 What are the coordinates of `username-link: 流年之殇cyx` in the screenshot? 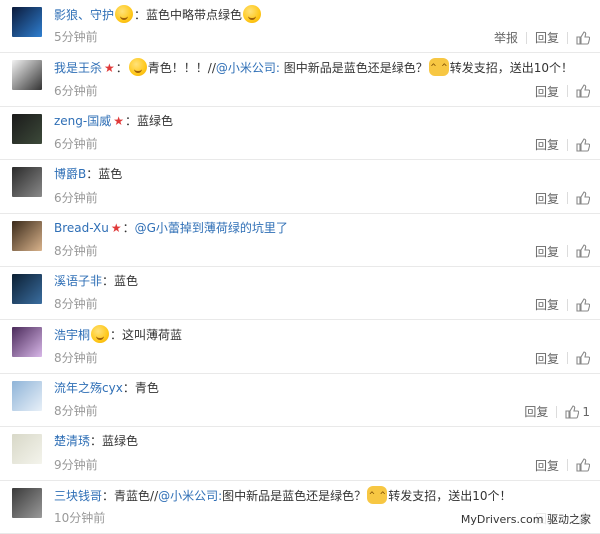 It's located at (88, 388).